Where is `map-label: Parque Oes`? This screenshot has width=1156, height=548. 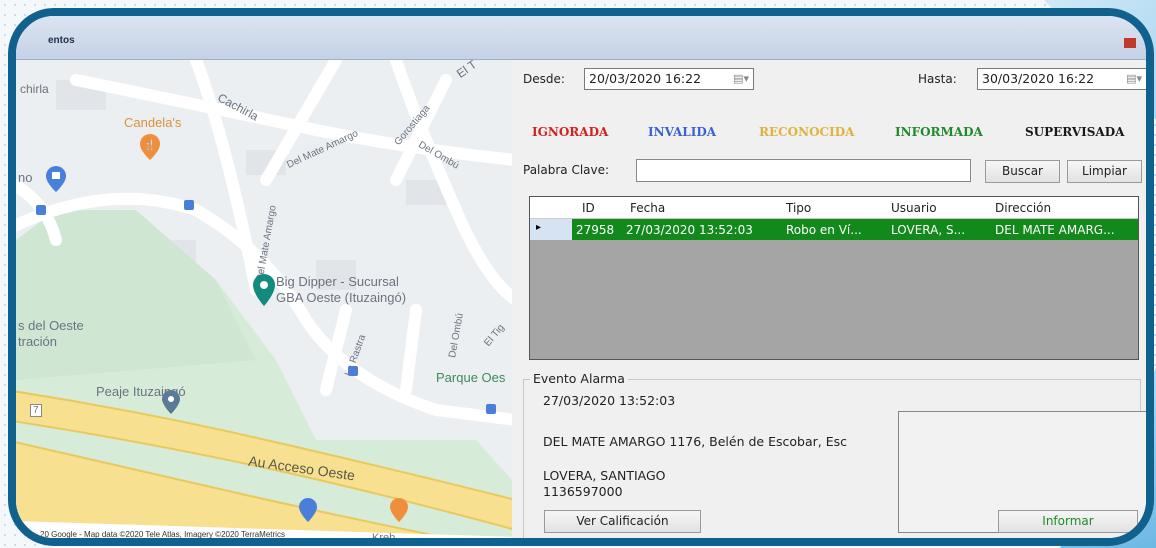
map-label: Parque Oes is located at coordinates (471, 377).